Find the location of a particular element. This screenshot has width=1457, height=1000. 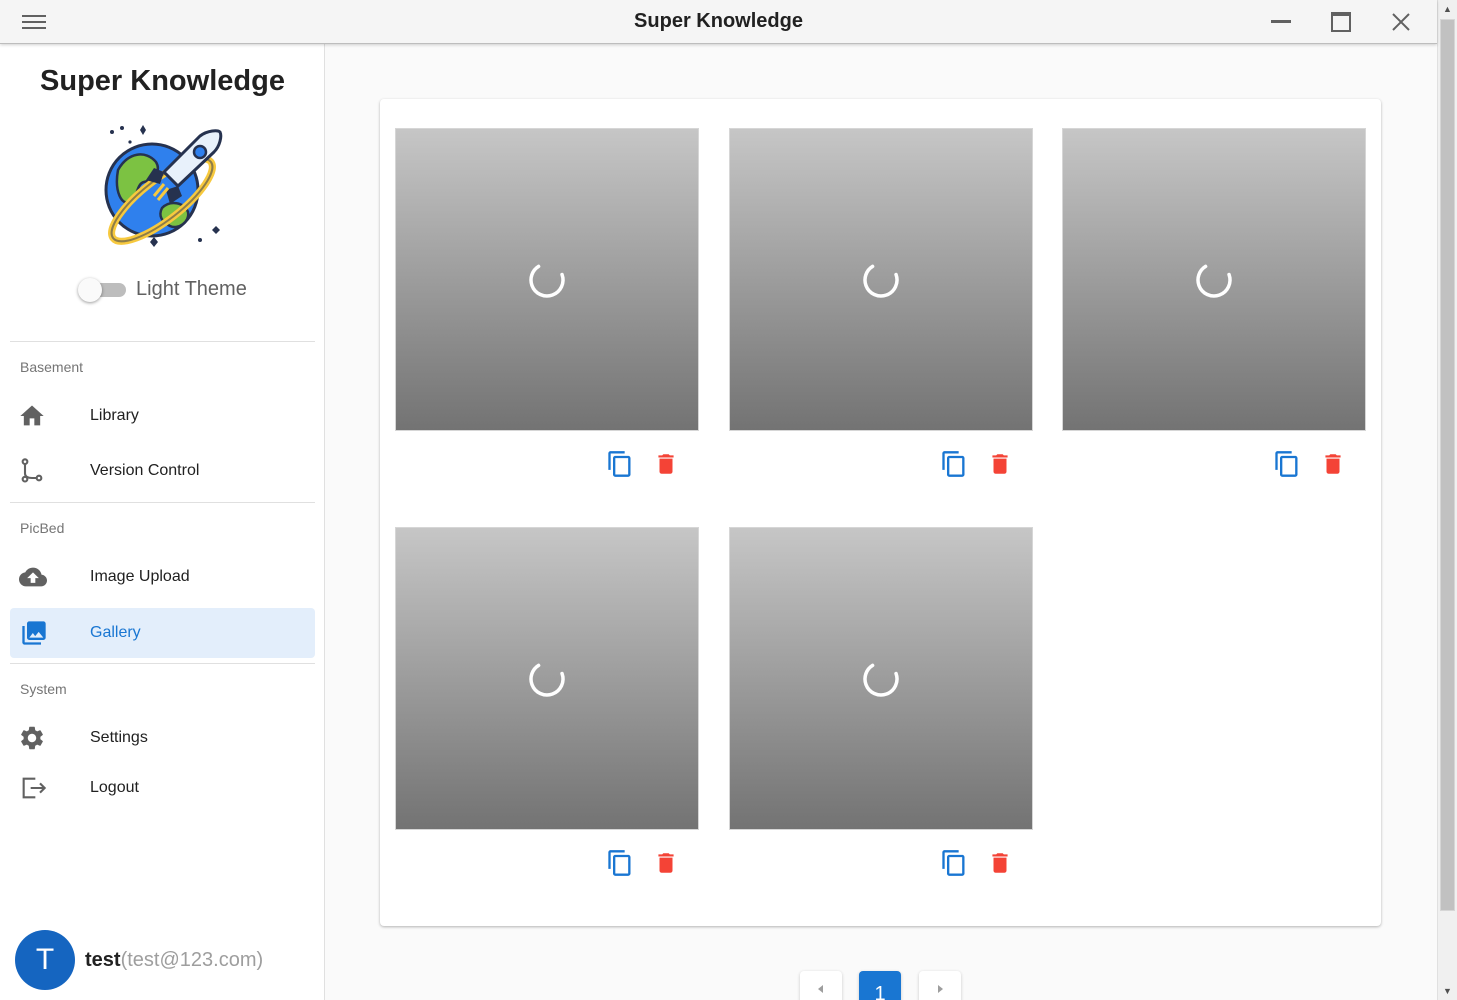

user-email: (test@123.com) is located at coordinates (192, 959).